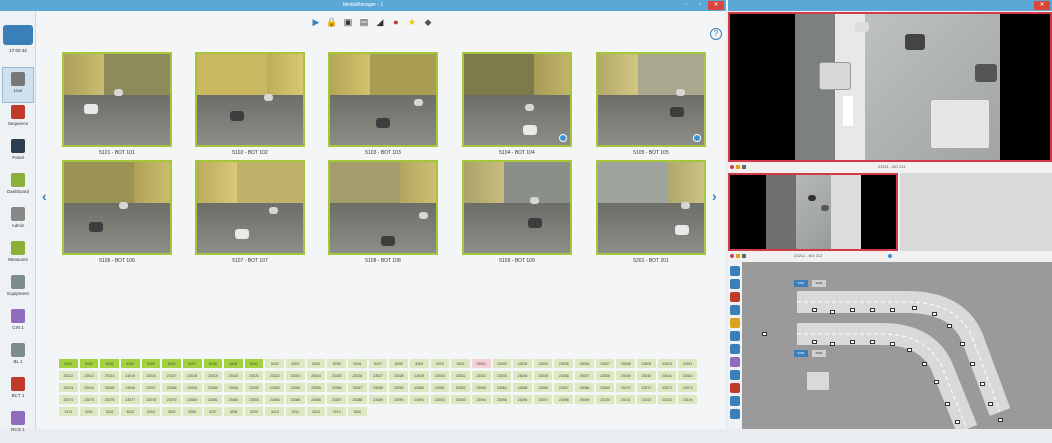  Describe the element at coordinates (151, 411) in the screenshot. I see `camera-select-cell: 3204` at that location.